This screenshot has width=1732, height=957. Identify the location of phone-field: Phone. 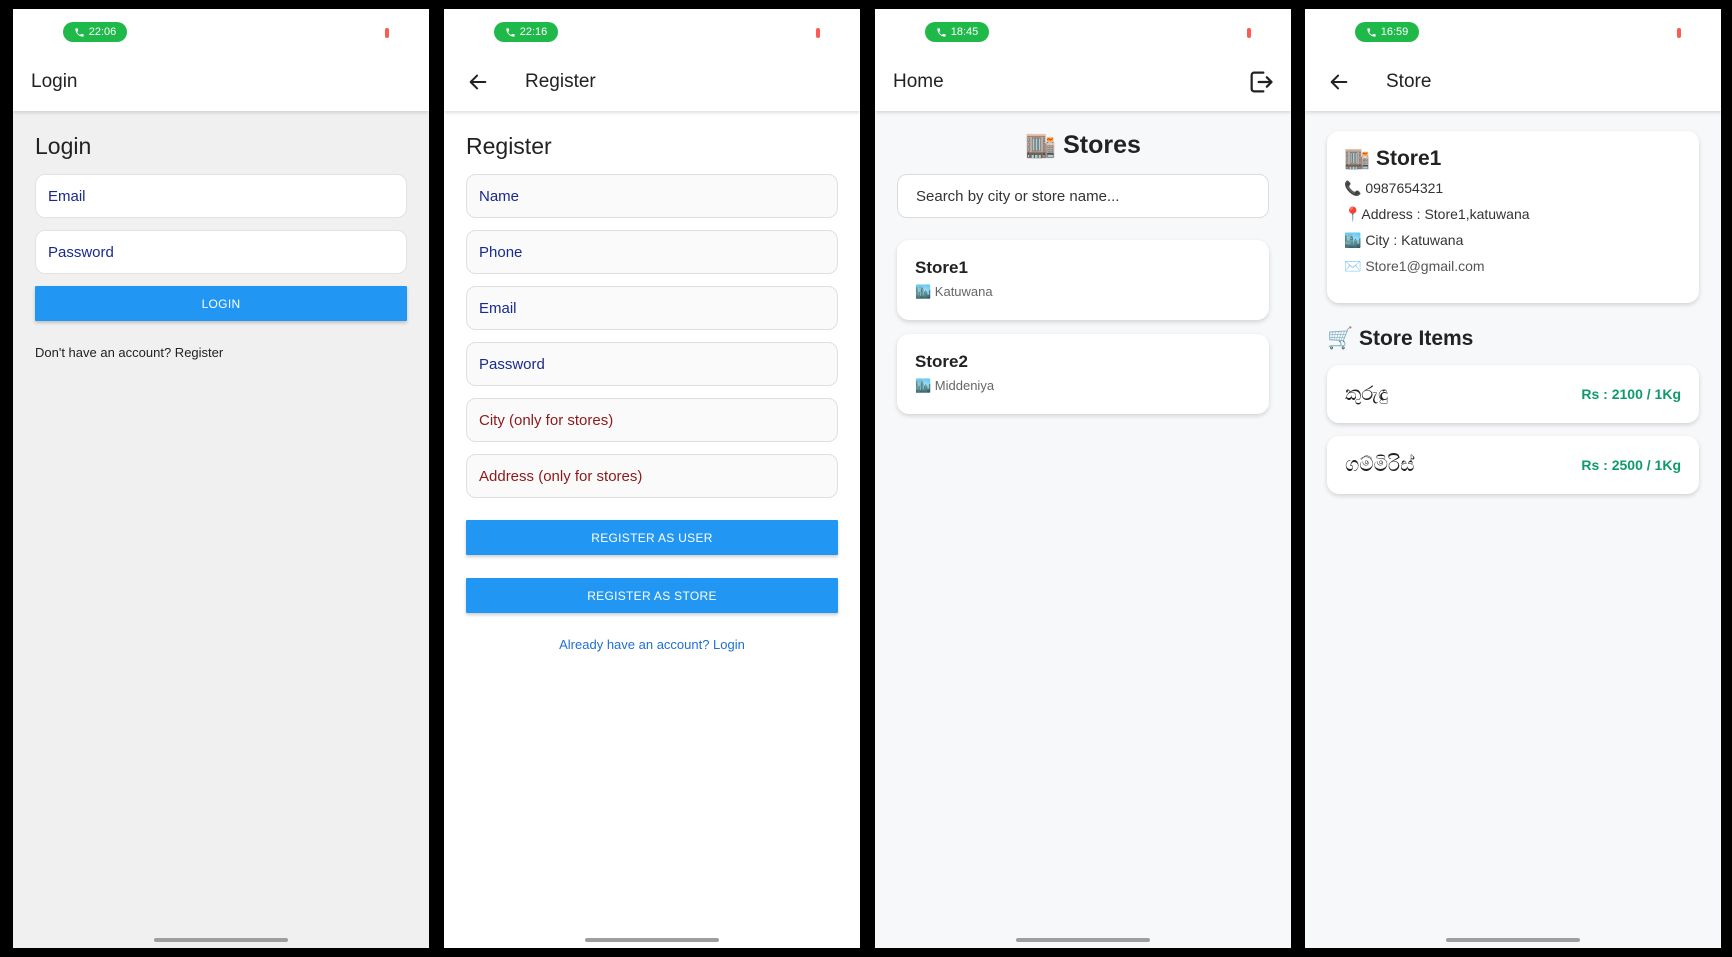
(652, 252).